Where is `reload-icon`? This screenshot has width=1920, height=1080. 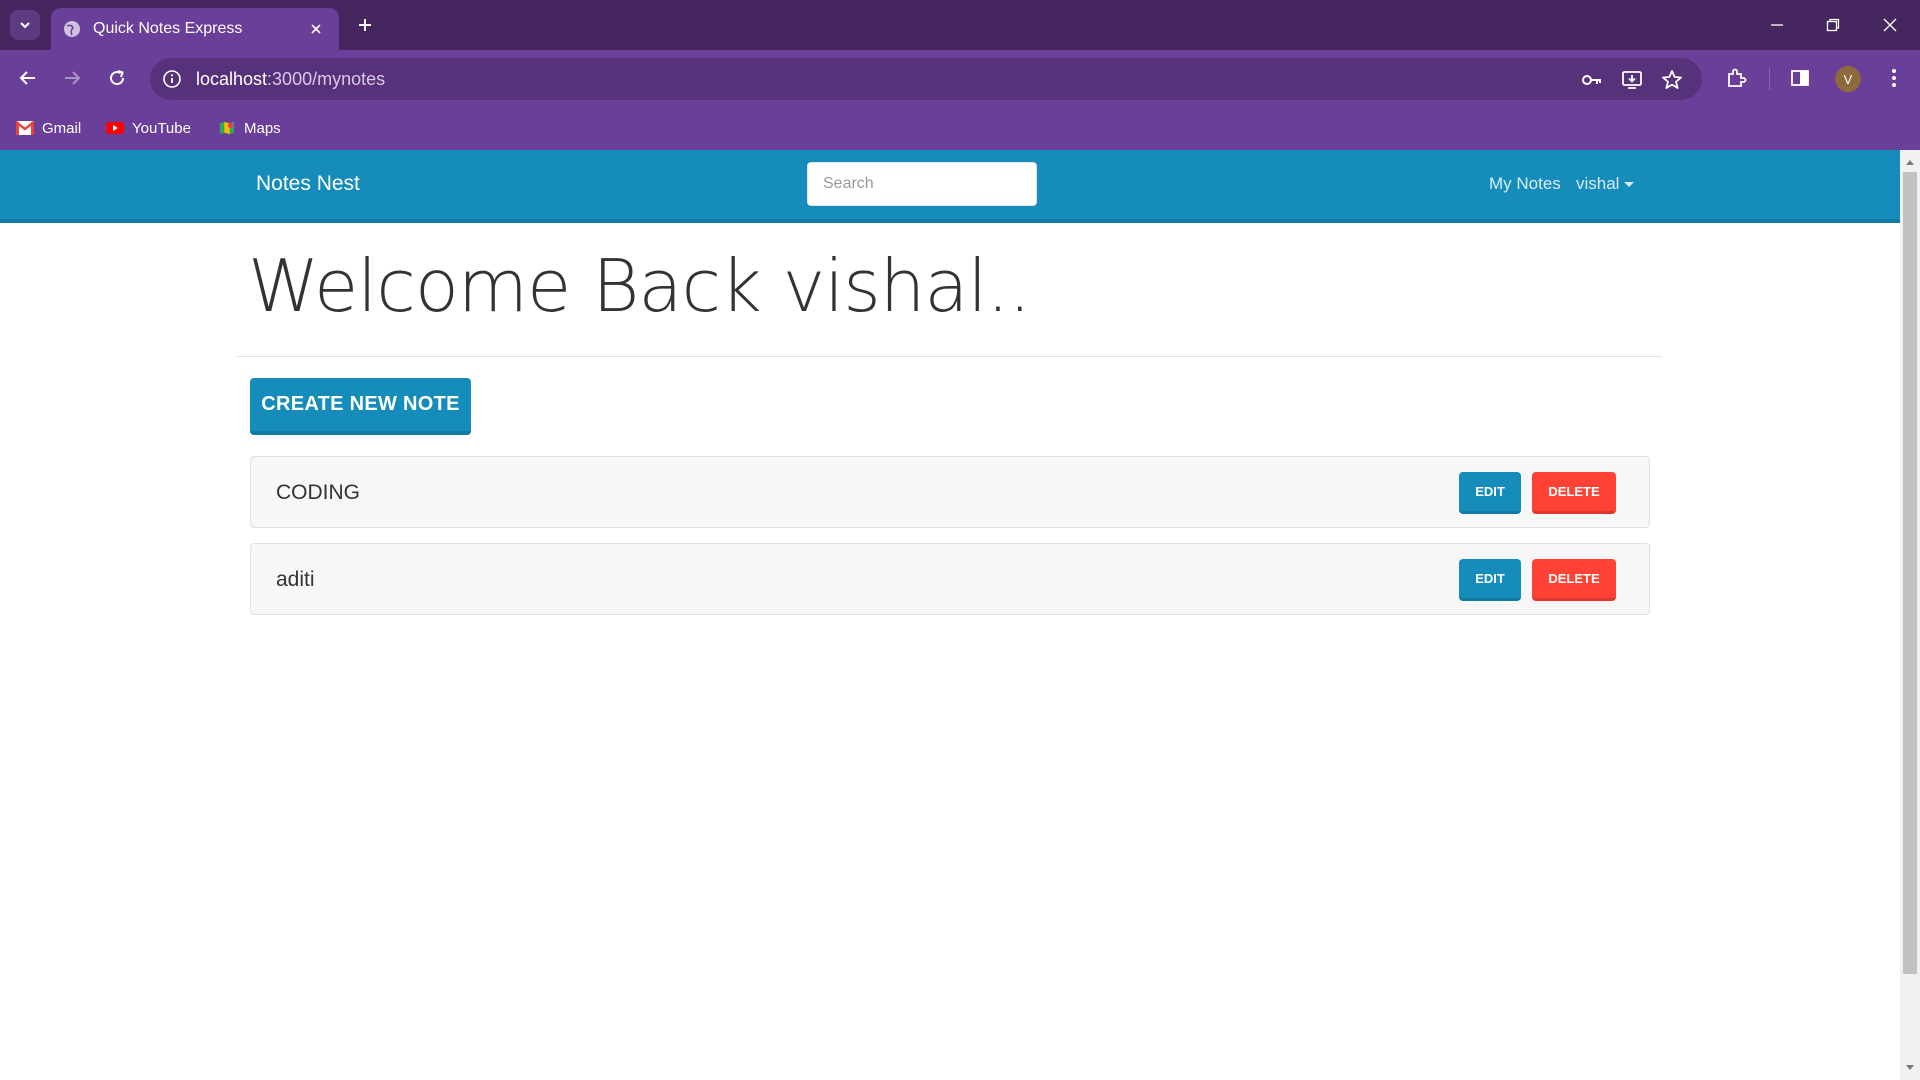
reload-icon is located at coordinates (117, 78).